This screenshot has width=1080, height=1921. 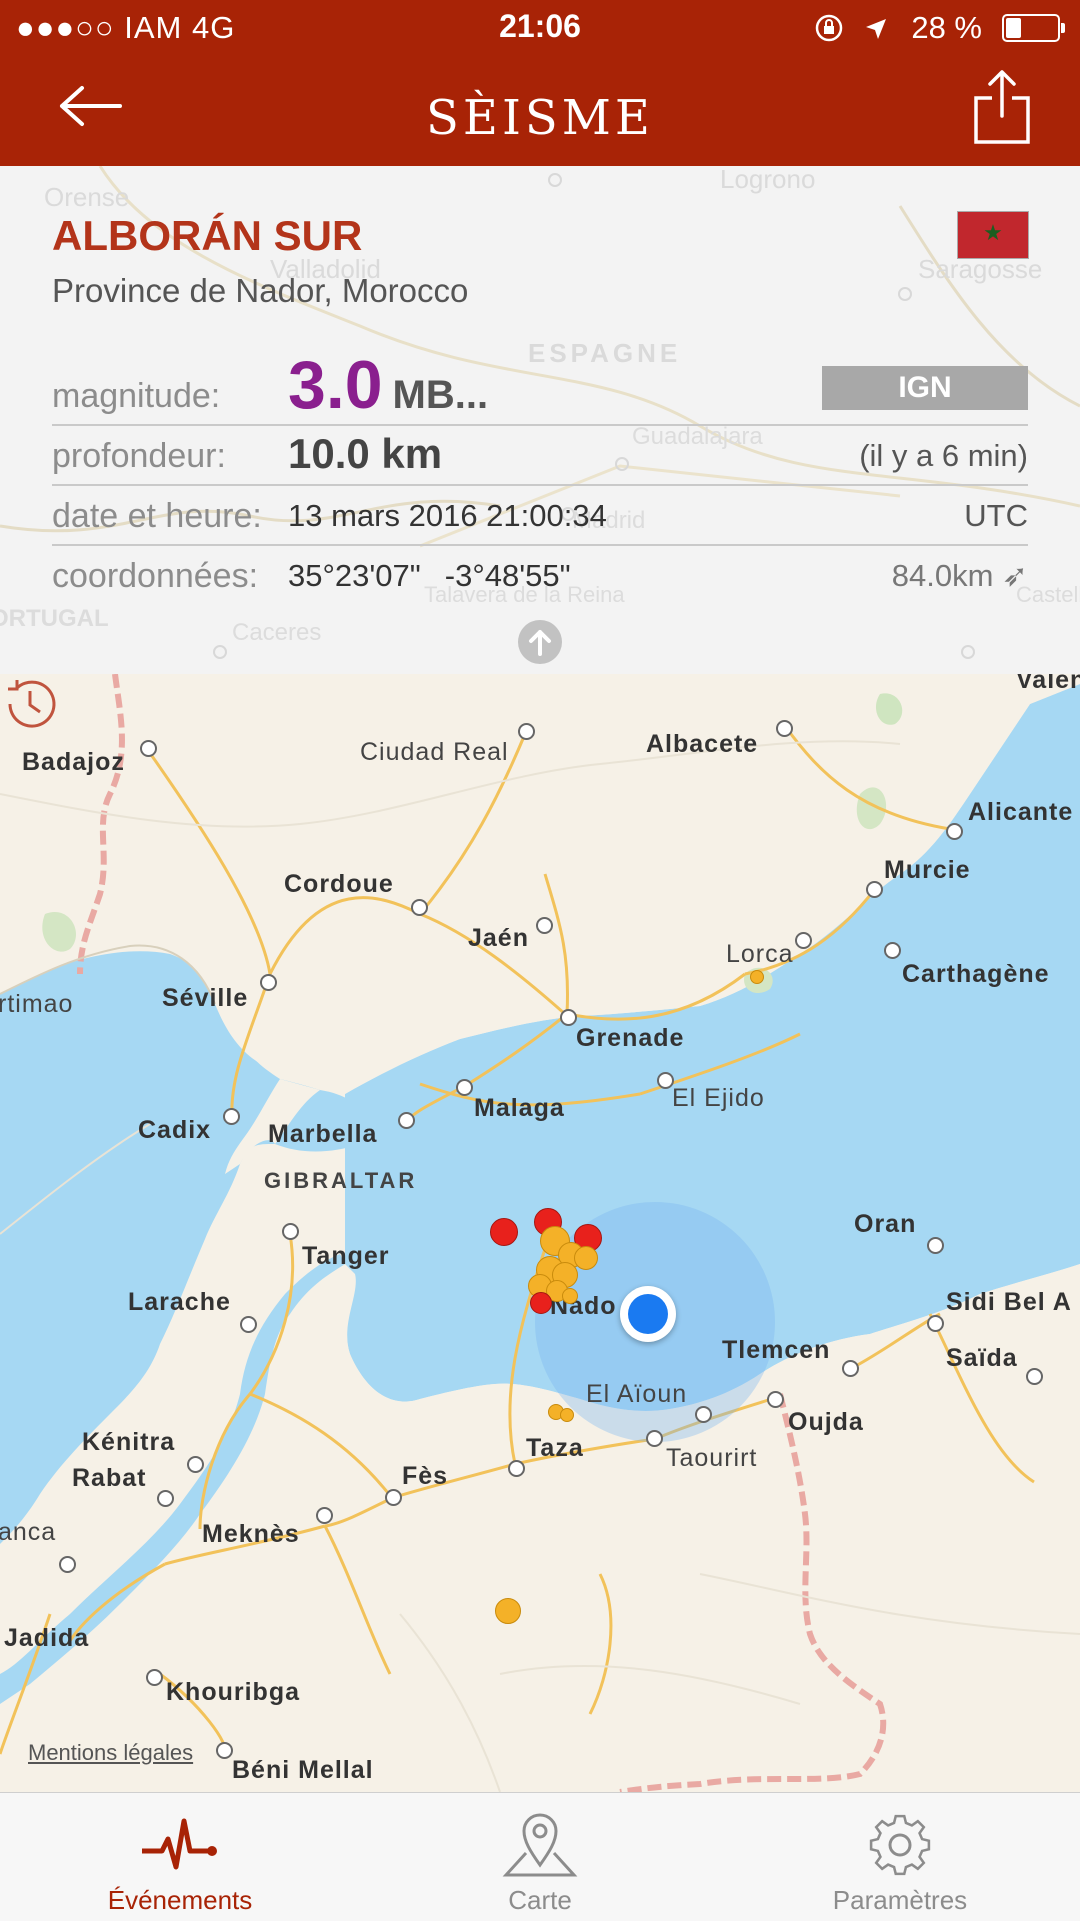 I want to click on history-icon, so click(x=30, y=704).